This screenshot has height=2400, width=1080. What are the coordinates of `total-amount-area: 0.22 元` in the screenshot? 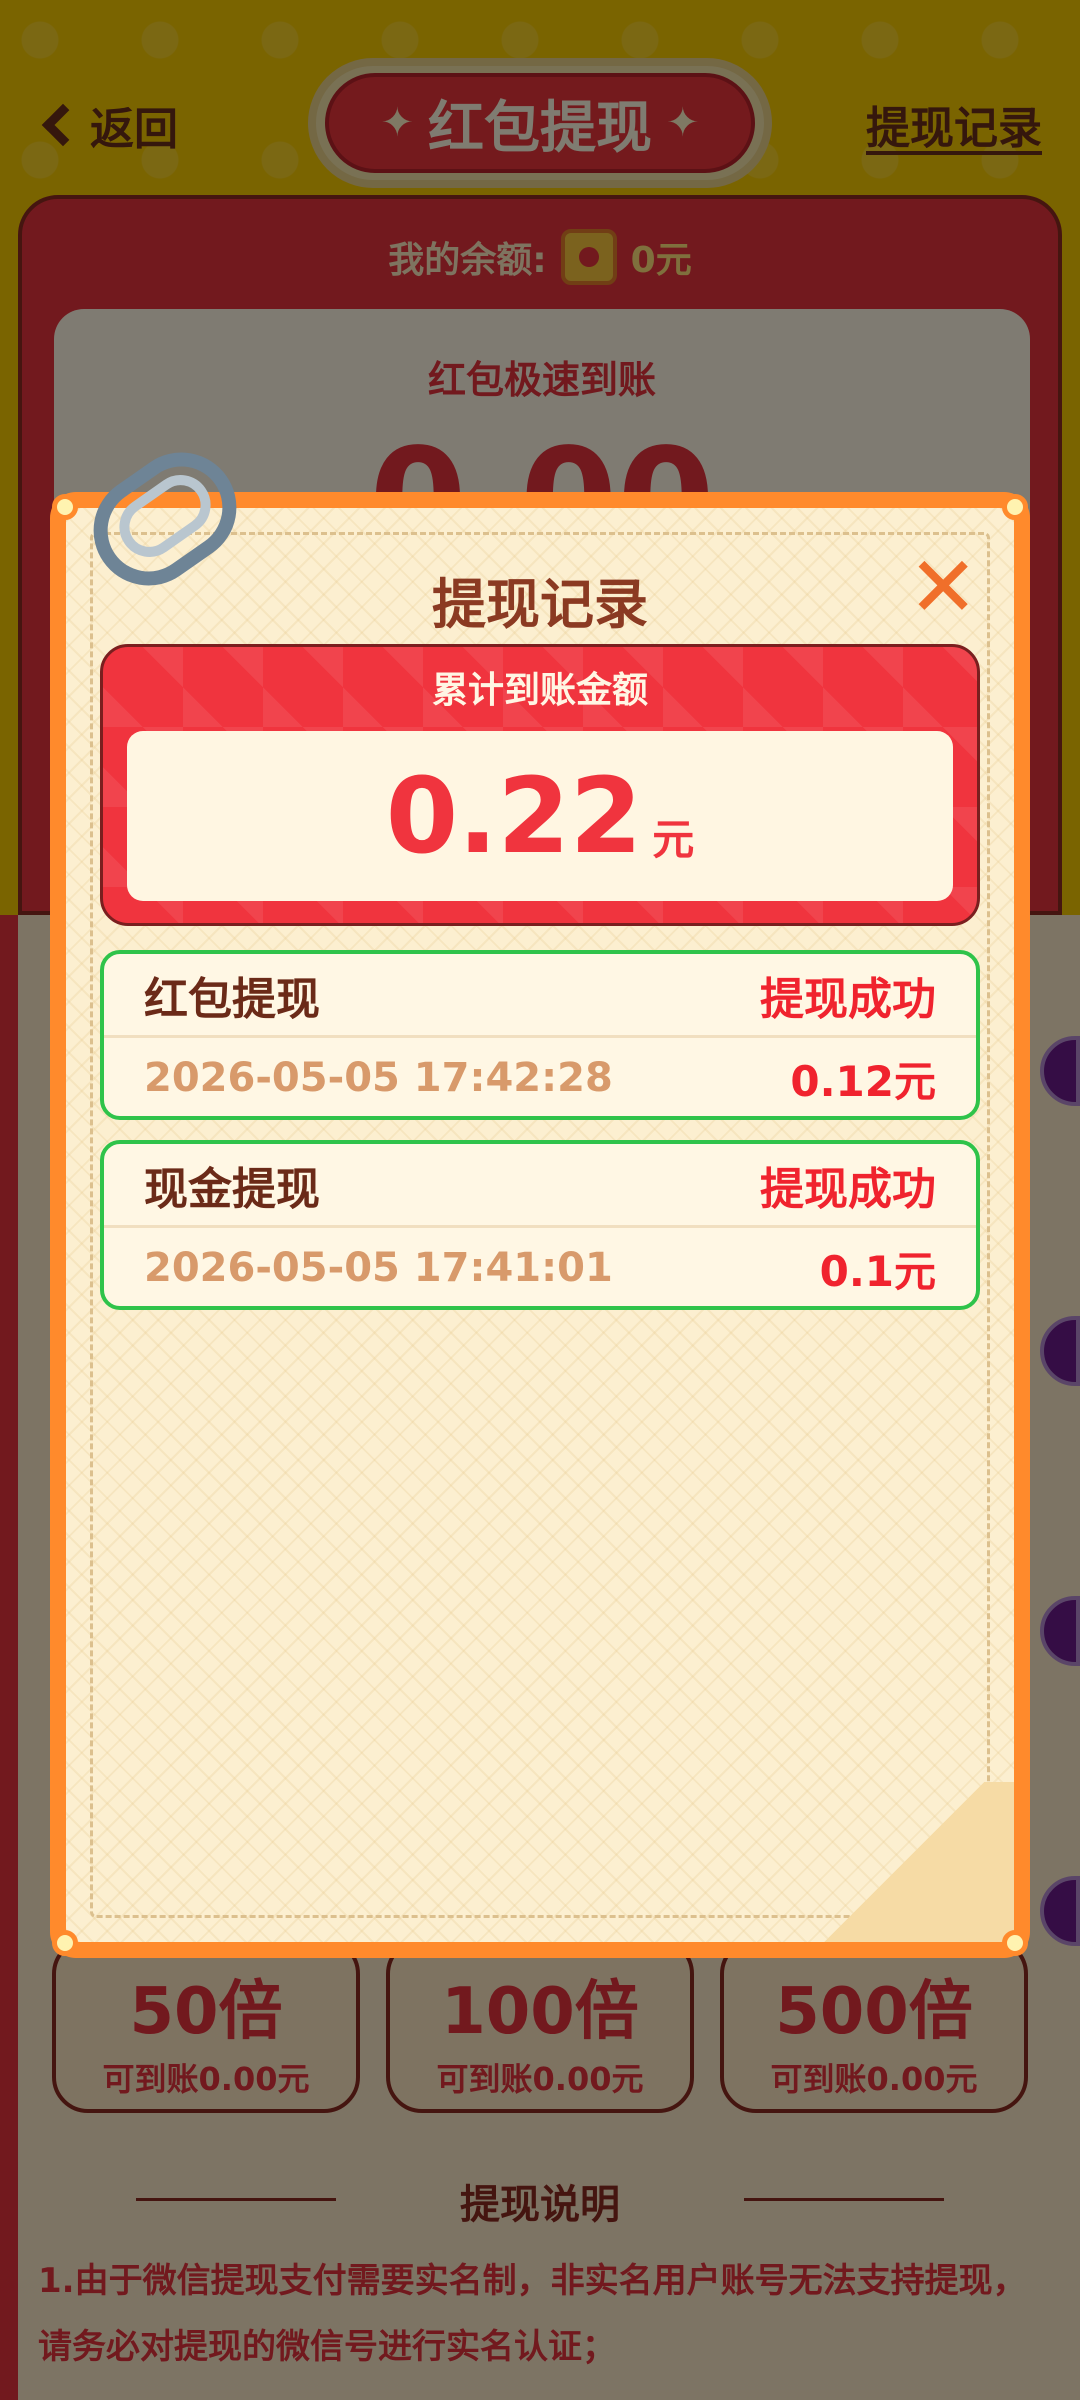 It's located at (540, 816).